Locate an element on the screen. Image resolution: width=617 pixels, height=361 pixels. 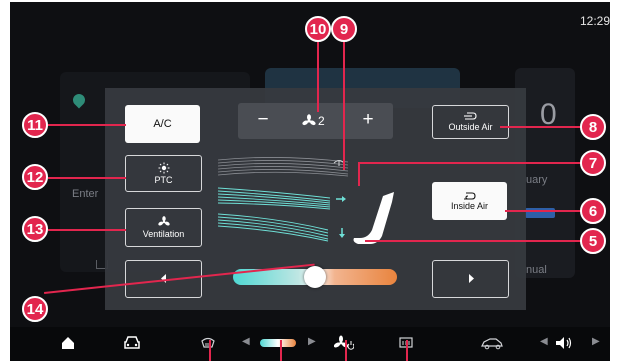
ventilation-label: Ventilation is located at coordinates (163, 234).